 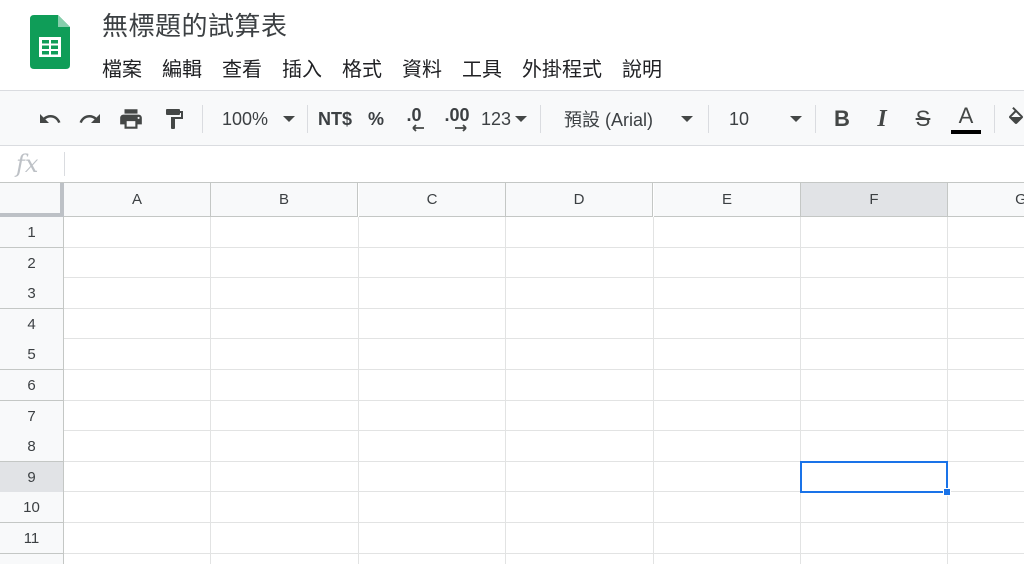 I want to click on currency-label: NT$, so click(x=334, y=118).